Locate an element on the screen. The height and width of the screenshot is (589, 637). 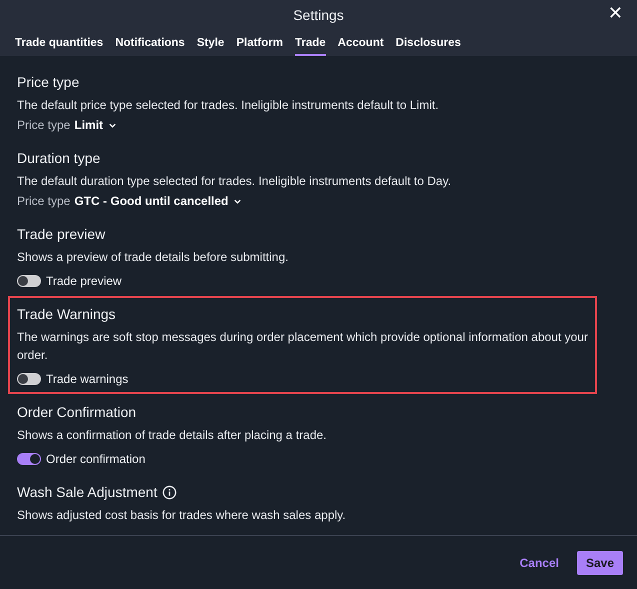
dropdown: GTC - Good until cancelled is located at coordinates (158, 201).